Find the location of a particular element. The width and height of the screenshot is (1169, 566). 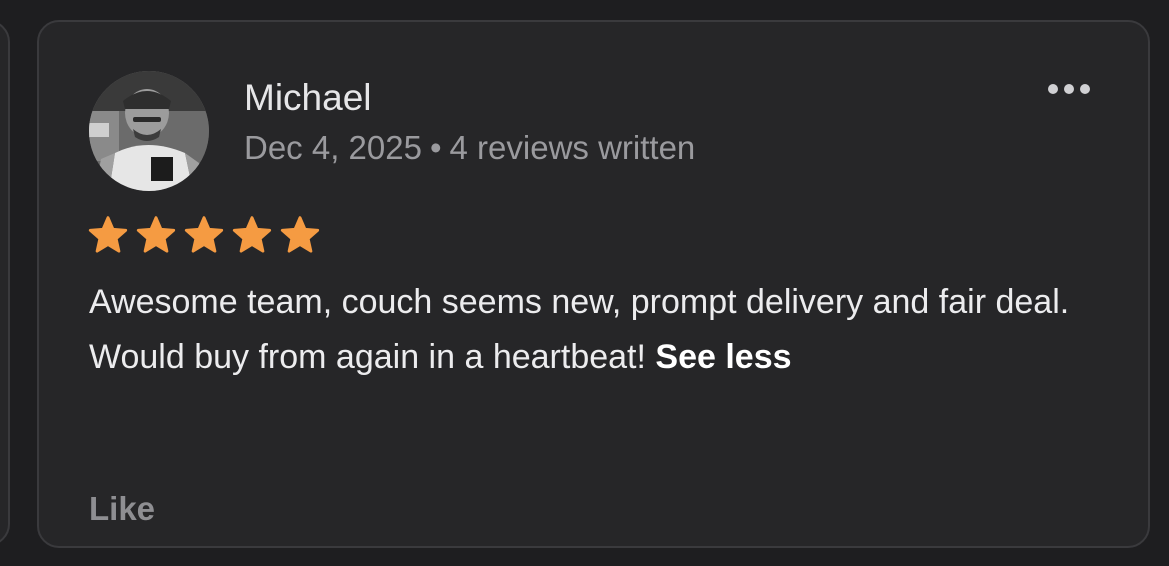

avatar is located at coordinates (149, 131).